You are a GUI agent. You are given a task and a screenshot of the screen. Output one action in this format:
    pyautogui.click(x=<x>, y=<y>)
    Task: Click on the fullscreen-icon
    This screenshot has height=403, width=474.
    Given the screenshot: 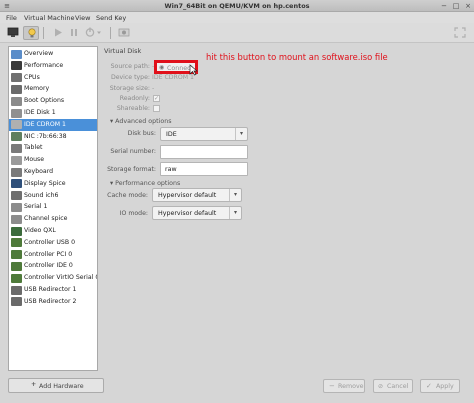 What is the action you would take?
    pyautogui.click(x=460, y=32)
    